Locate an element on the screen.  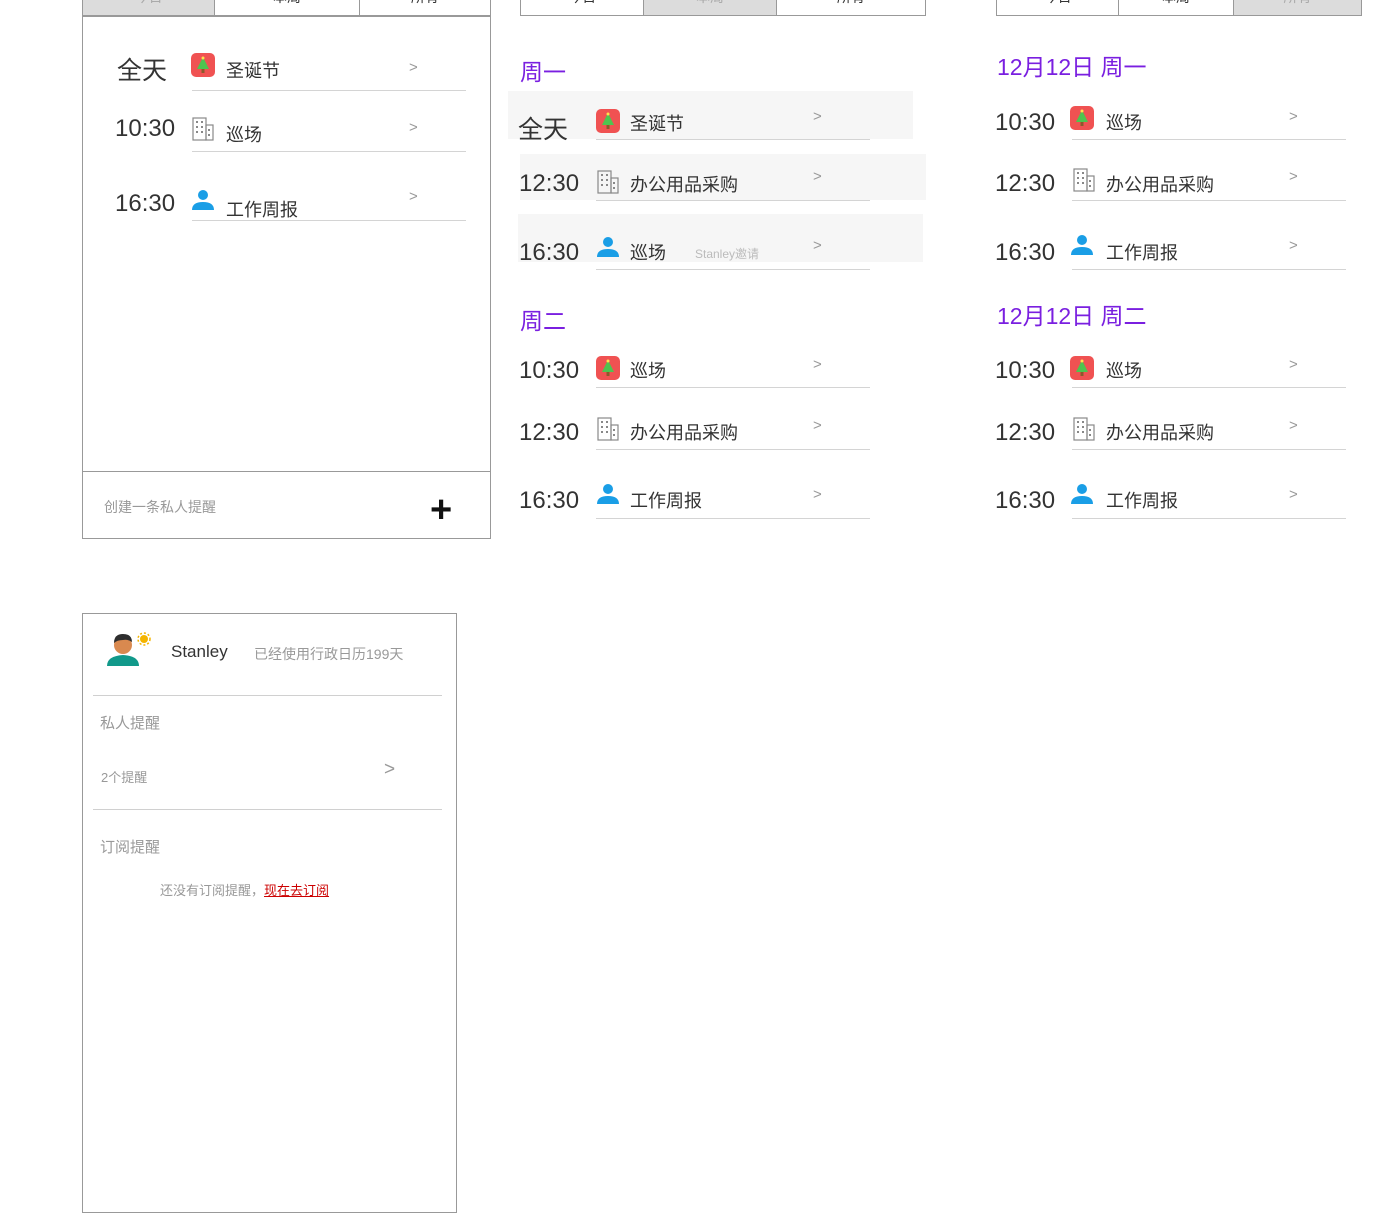
all-view-tabbar: 今日 本周 所有 is located at coordinates (1179, 8).